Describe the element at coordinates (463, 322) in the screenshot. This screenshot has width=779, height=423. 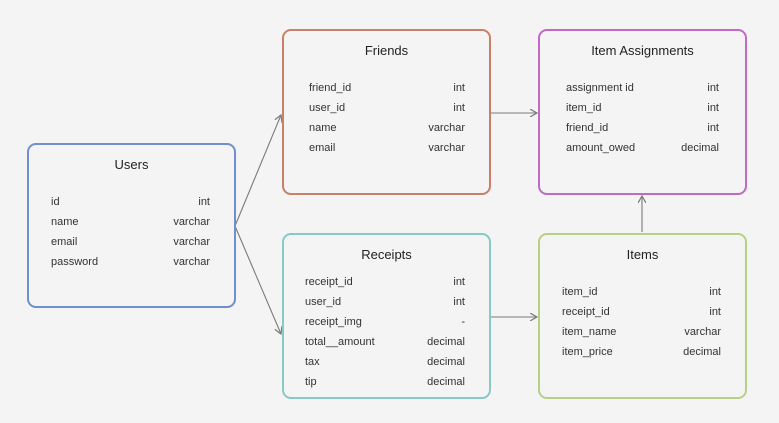
I see `field-type: -` at that location.